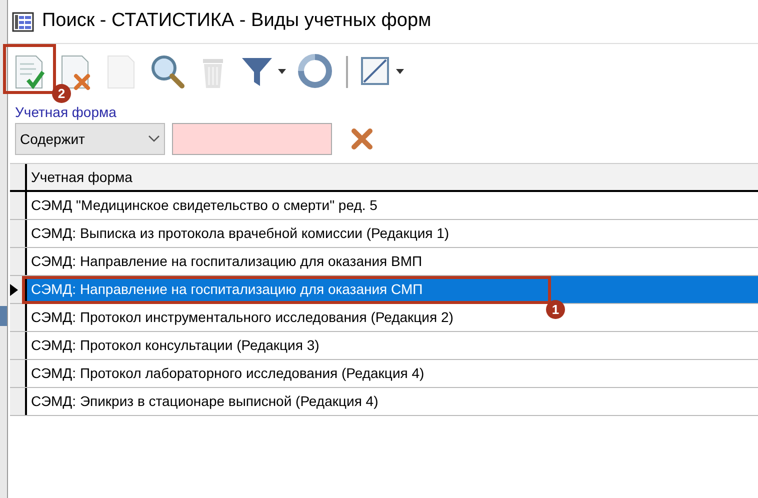 Image resolution: width=758 pixels, height=498 pixels. What do you see at coordinates (362, 139) in the screenshot?
I see `clear-icon` at bounding box center [362, 139].